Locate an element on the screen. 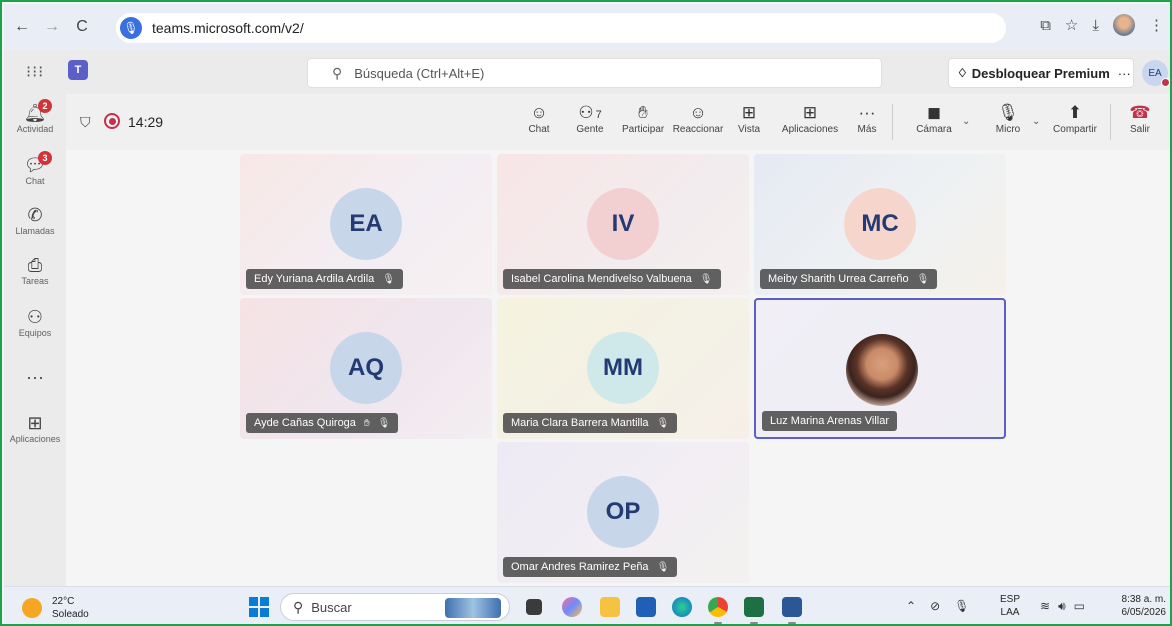 Image resolution: width=1172 pixels, height=626 pixels. taskbar-search: ⚲ Buscar is located at coordinates (395, 607).